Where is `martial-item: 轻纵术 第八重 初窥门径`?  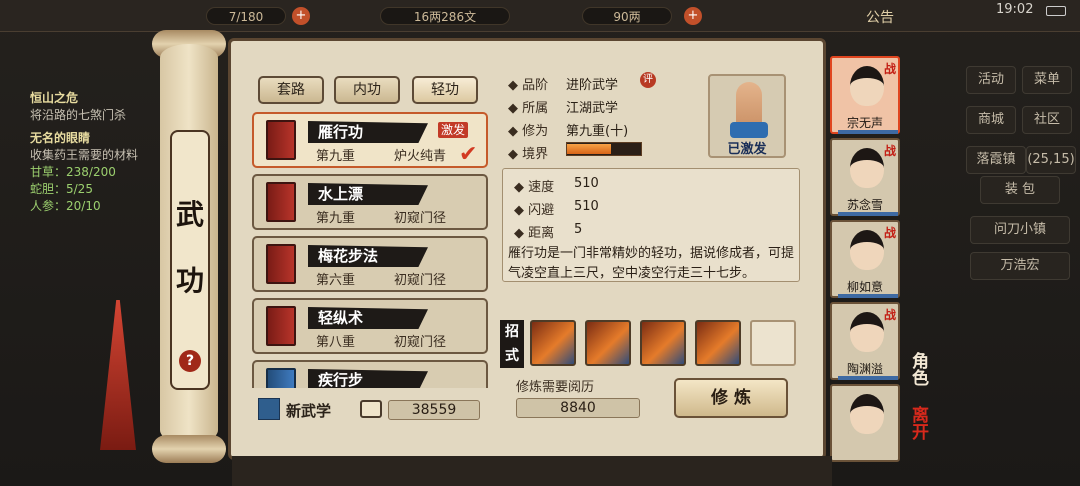 martial-item: 轻纵术 第八重 初窥门径 is located at coordinates (370, 326).